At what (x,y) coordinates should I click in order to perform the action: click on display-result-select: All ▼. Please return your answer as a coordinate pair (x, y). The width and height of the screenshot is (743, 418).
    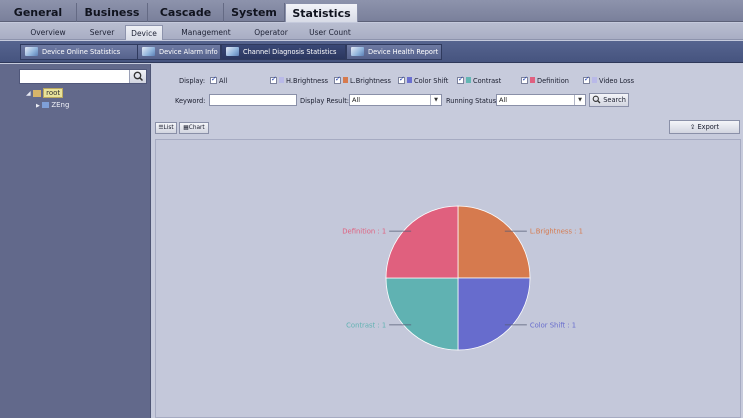
    Looking at the image, I should click on (395, 100).